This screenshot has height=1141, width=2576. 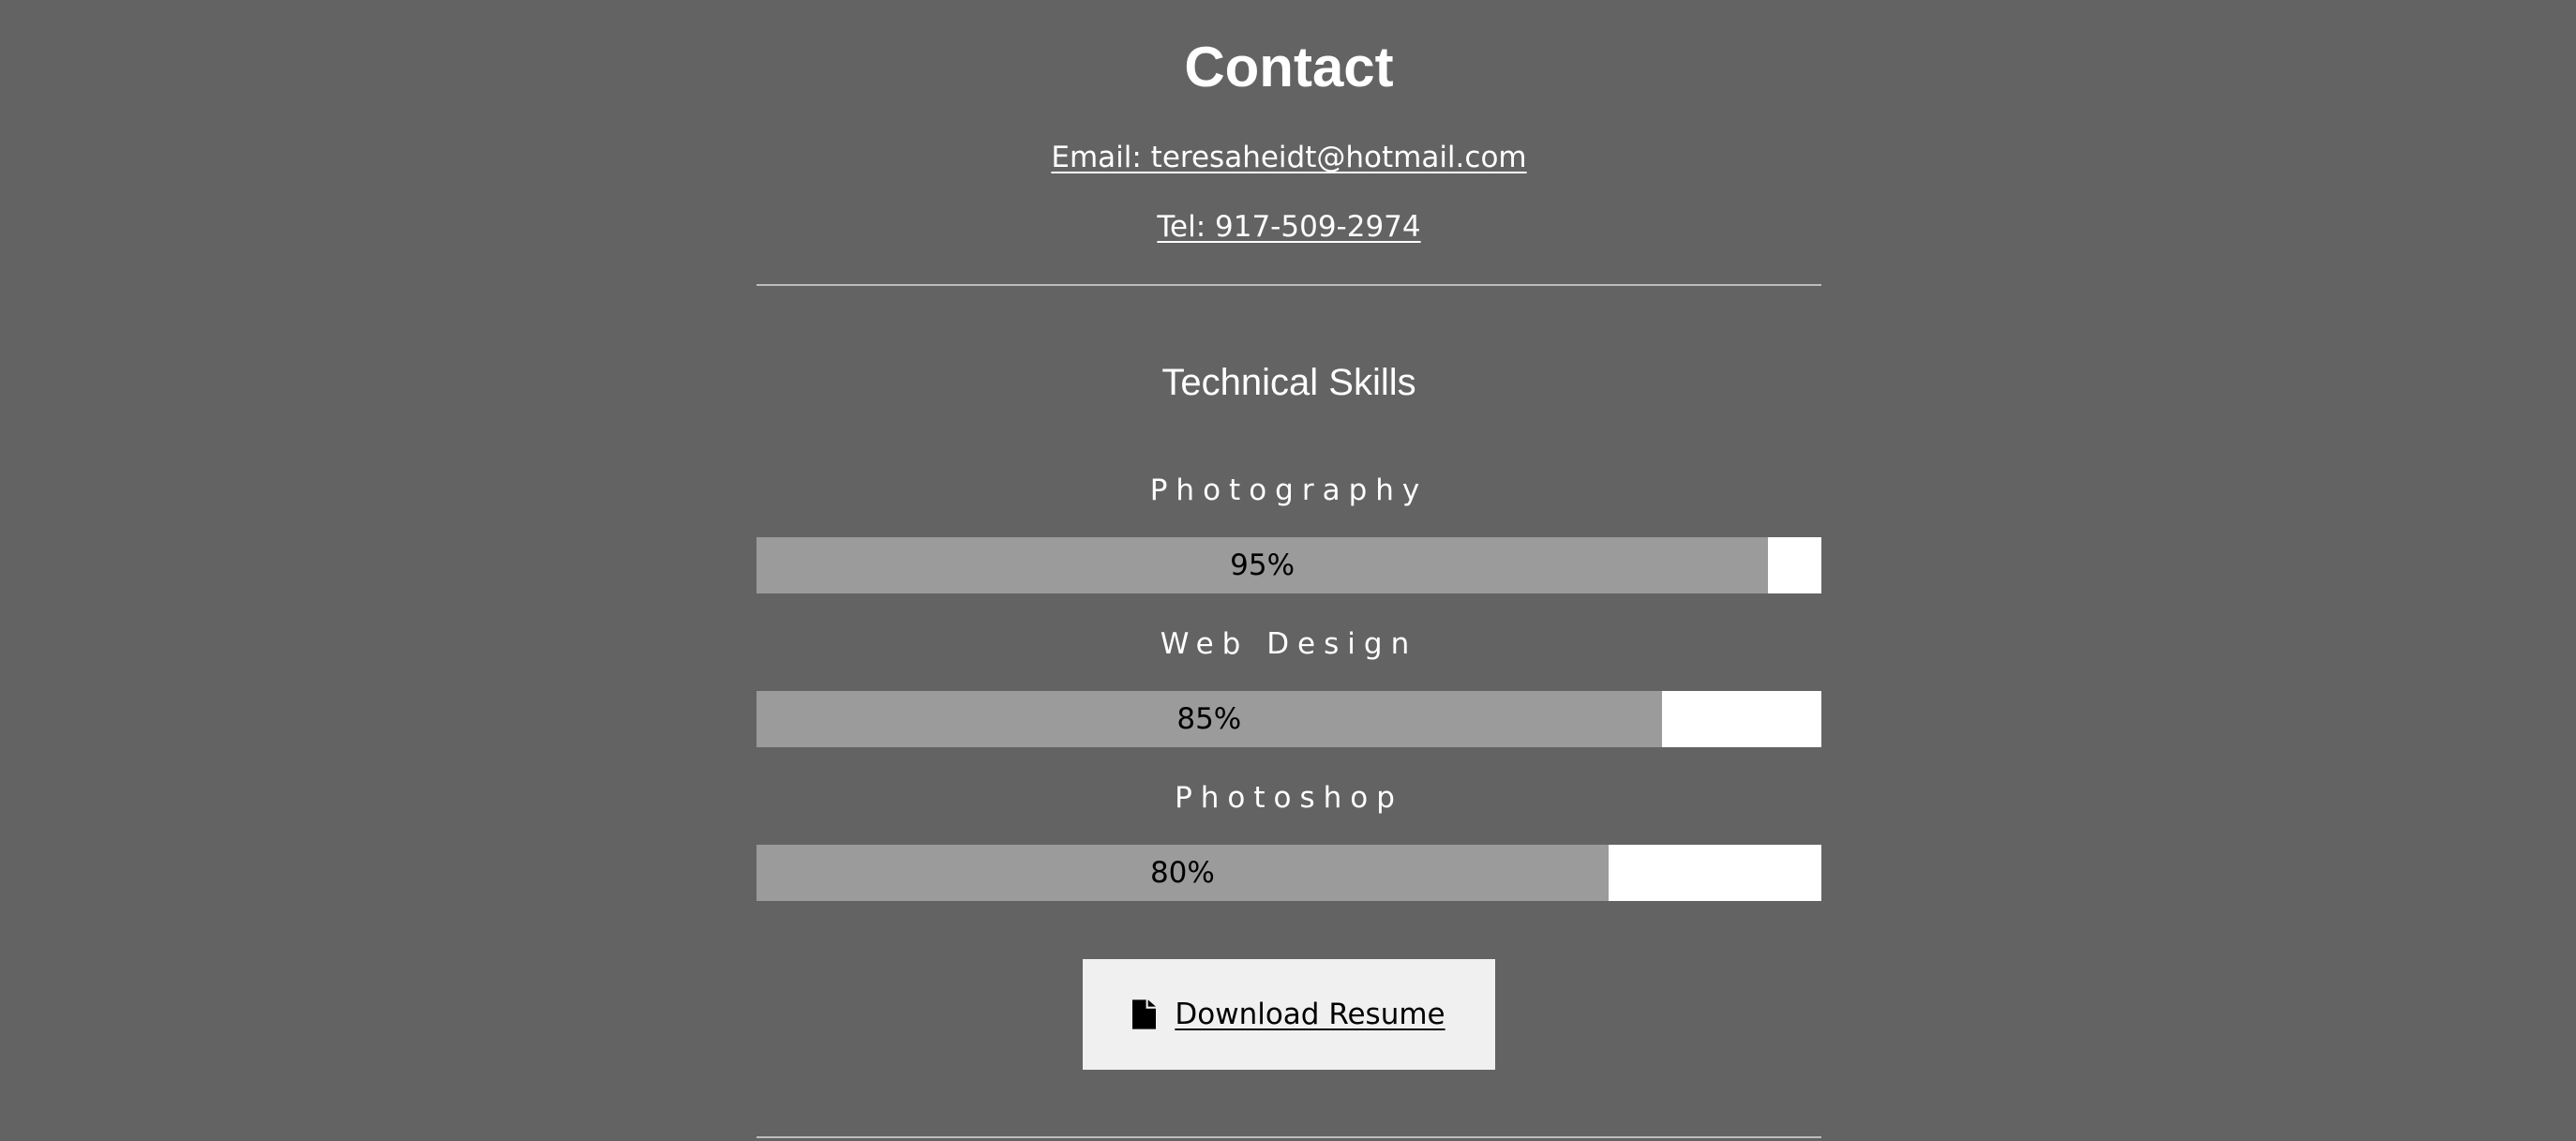 What do you see at coordinates (1288, 1137) in the screenshot?
I see `section-divider-bottom` at bounding box center [1288, 1137].